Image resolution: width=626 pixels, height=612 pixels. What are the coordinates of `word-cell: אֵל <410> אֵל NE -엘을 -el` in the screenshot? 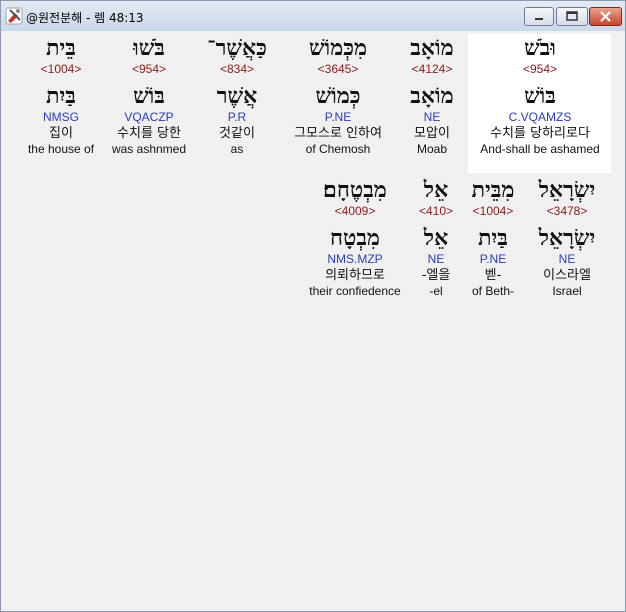 It's located at (436, 238).